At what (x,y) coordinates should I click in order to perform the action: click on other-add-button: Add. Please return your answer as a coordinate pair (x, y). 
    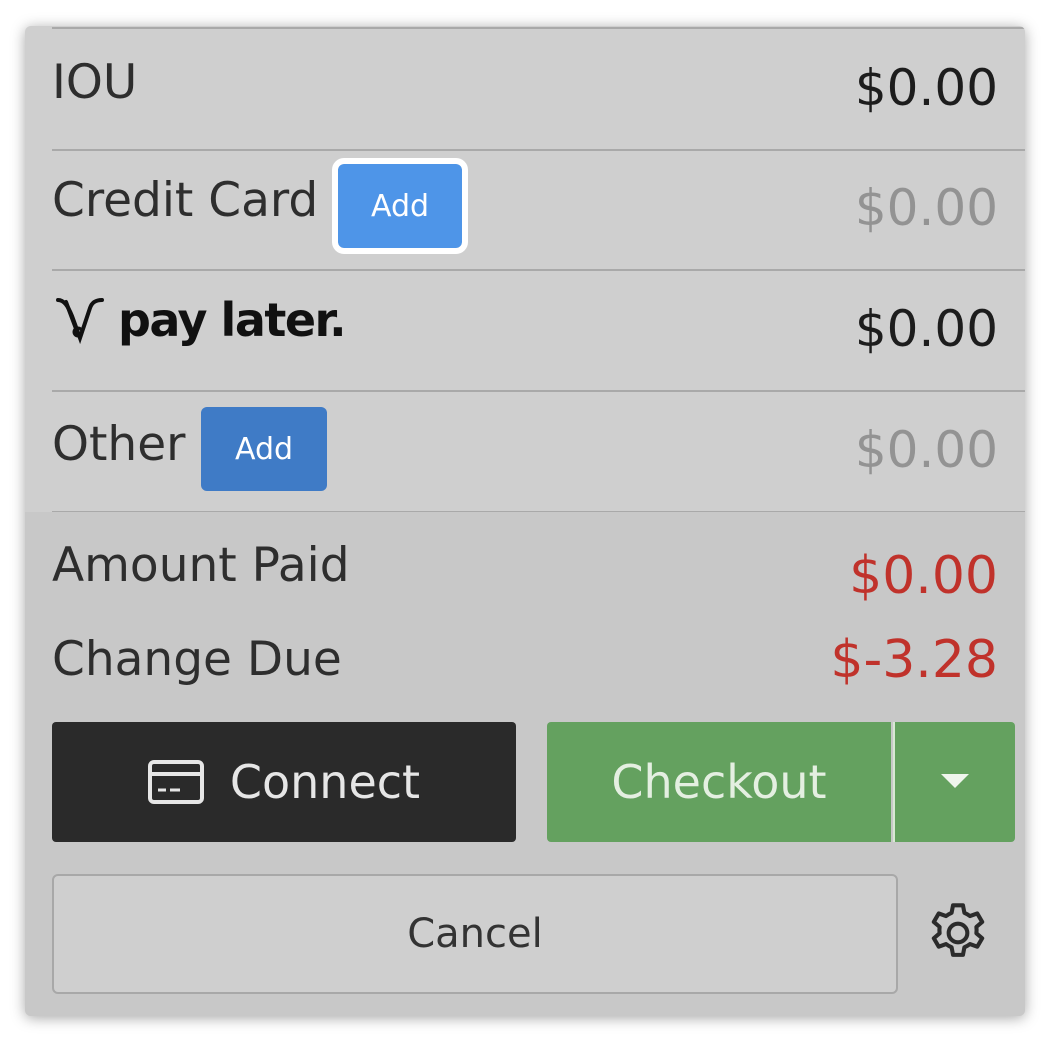
    Looking at the image, I should click on (264, 449).